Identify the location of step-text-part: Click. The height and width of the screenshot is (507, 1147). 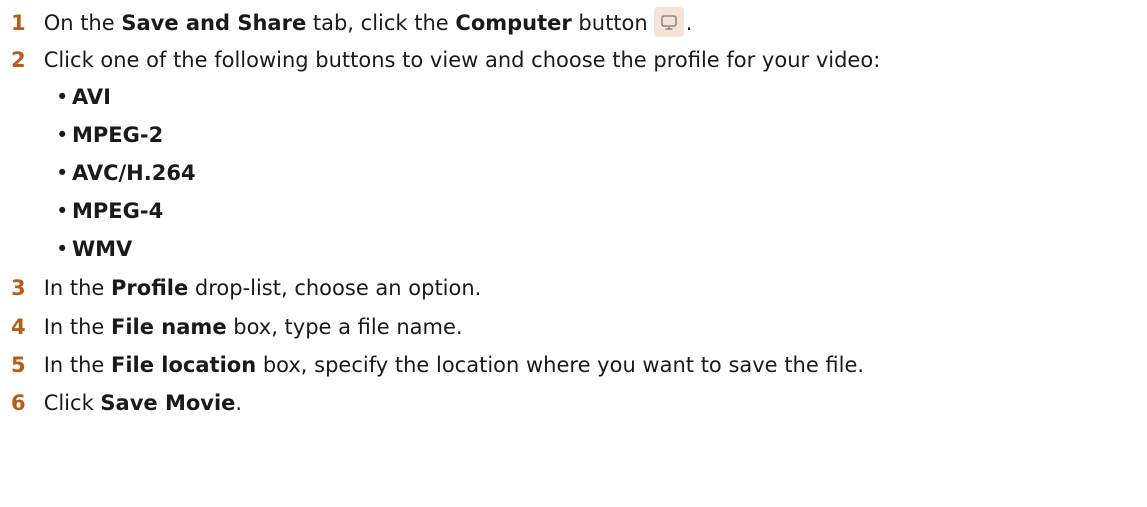
(72, 403).